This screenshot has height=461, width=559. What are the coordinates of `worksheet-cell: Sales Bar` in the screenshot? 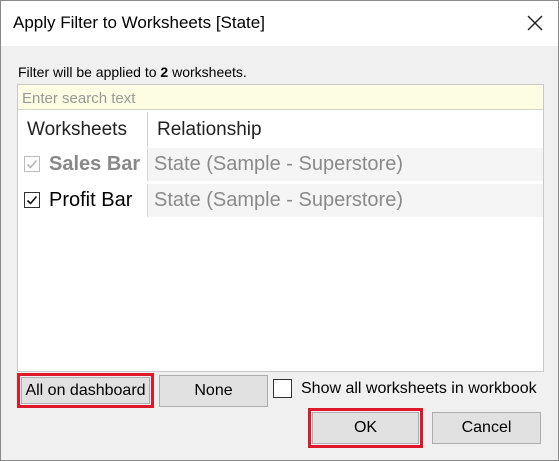 It's located at (83, 164).